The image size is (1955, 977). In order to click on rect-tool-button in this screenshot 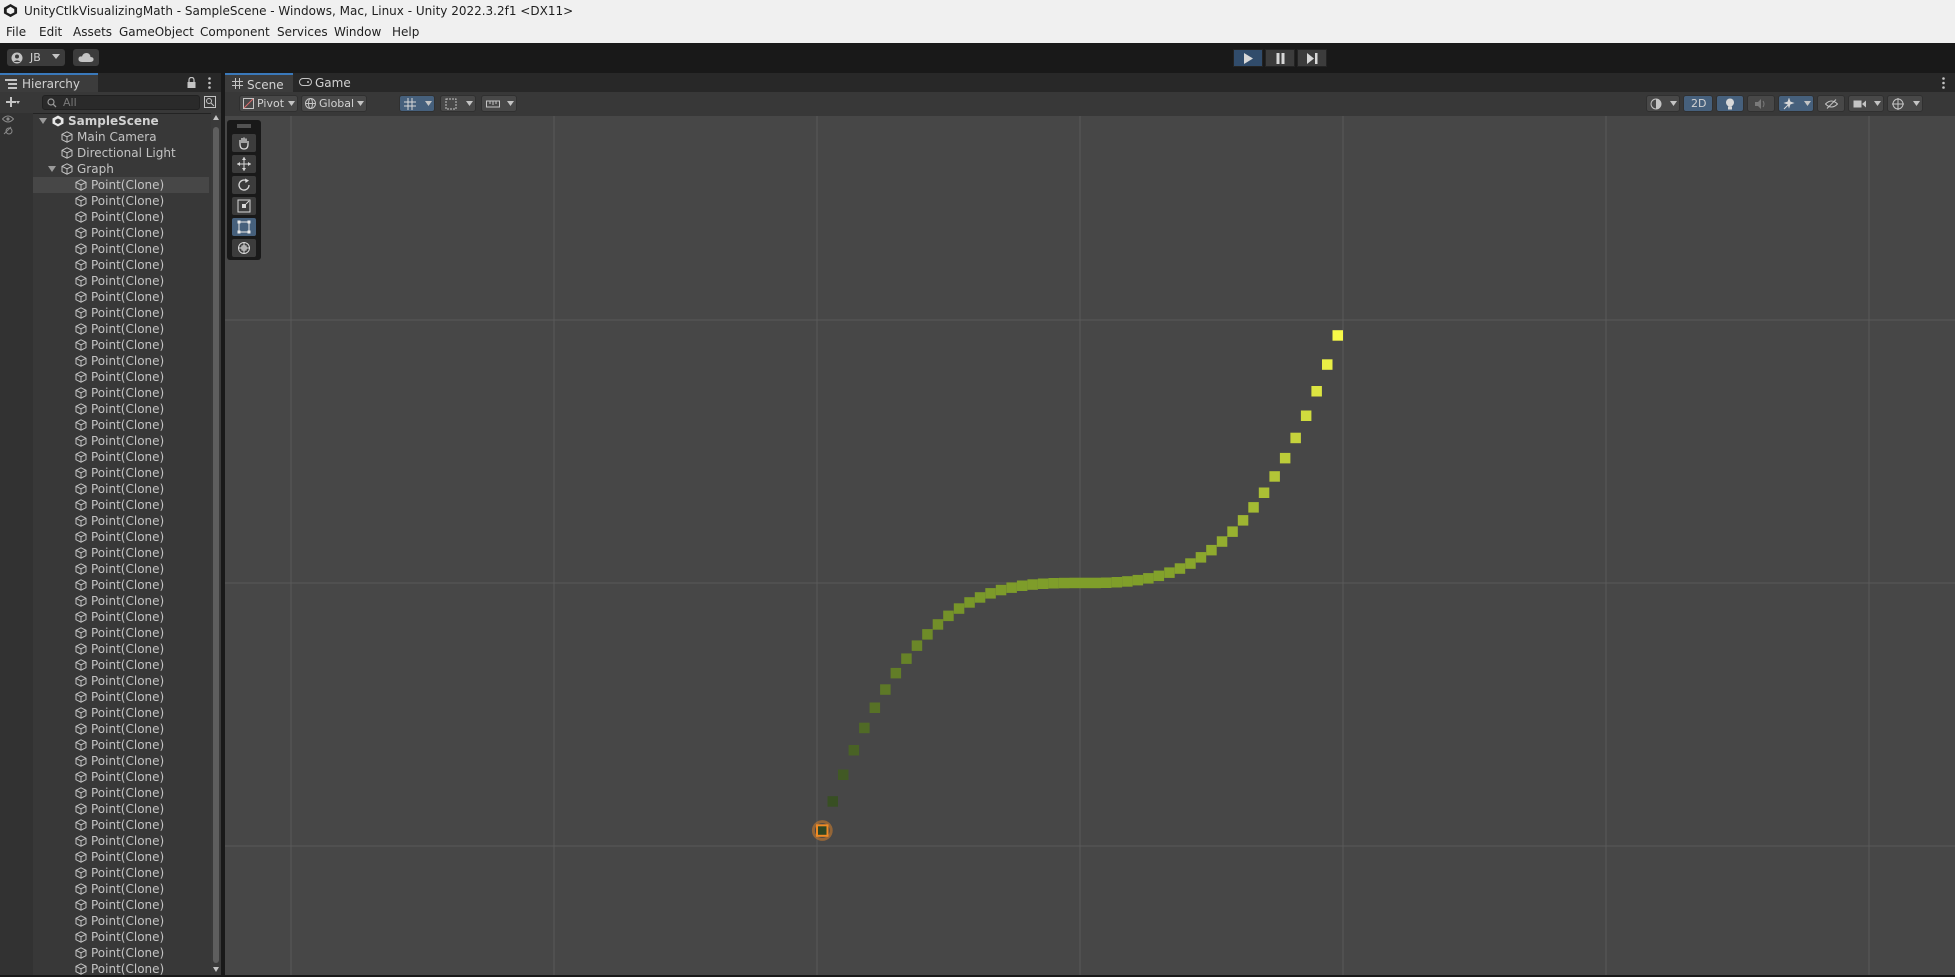, I will do `click(244, 227)`.